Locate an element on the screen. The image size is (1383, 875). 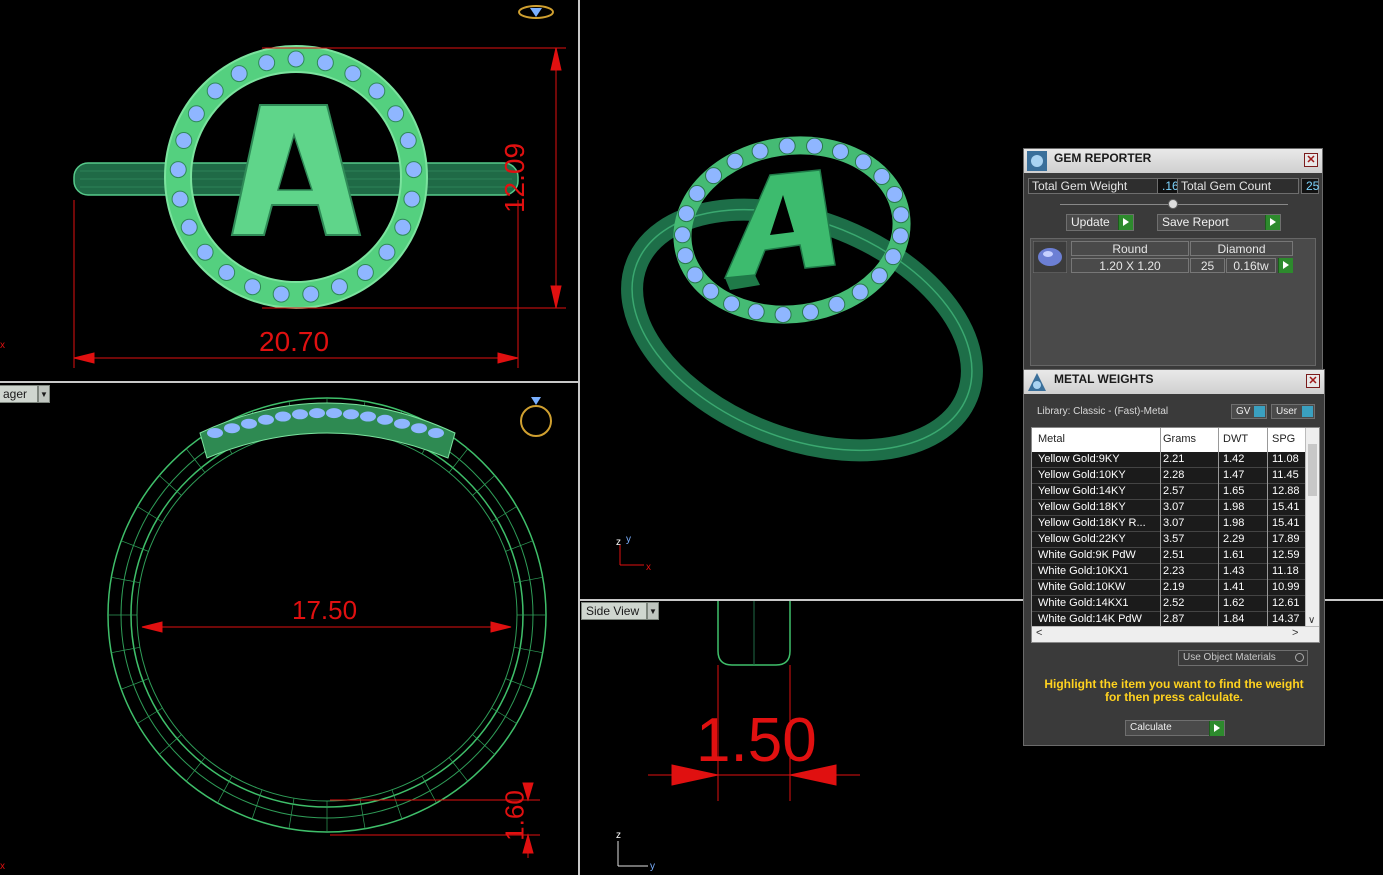
top-dimensions is located at coordinates (340, 739).